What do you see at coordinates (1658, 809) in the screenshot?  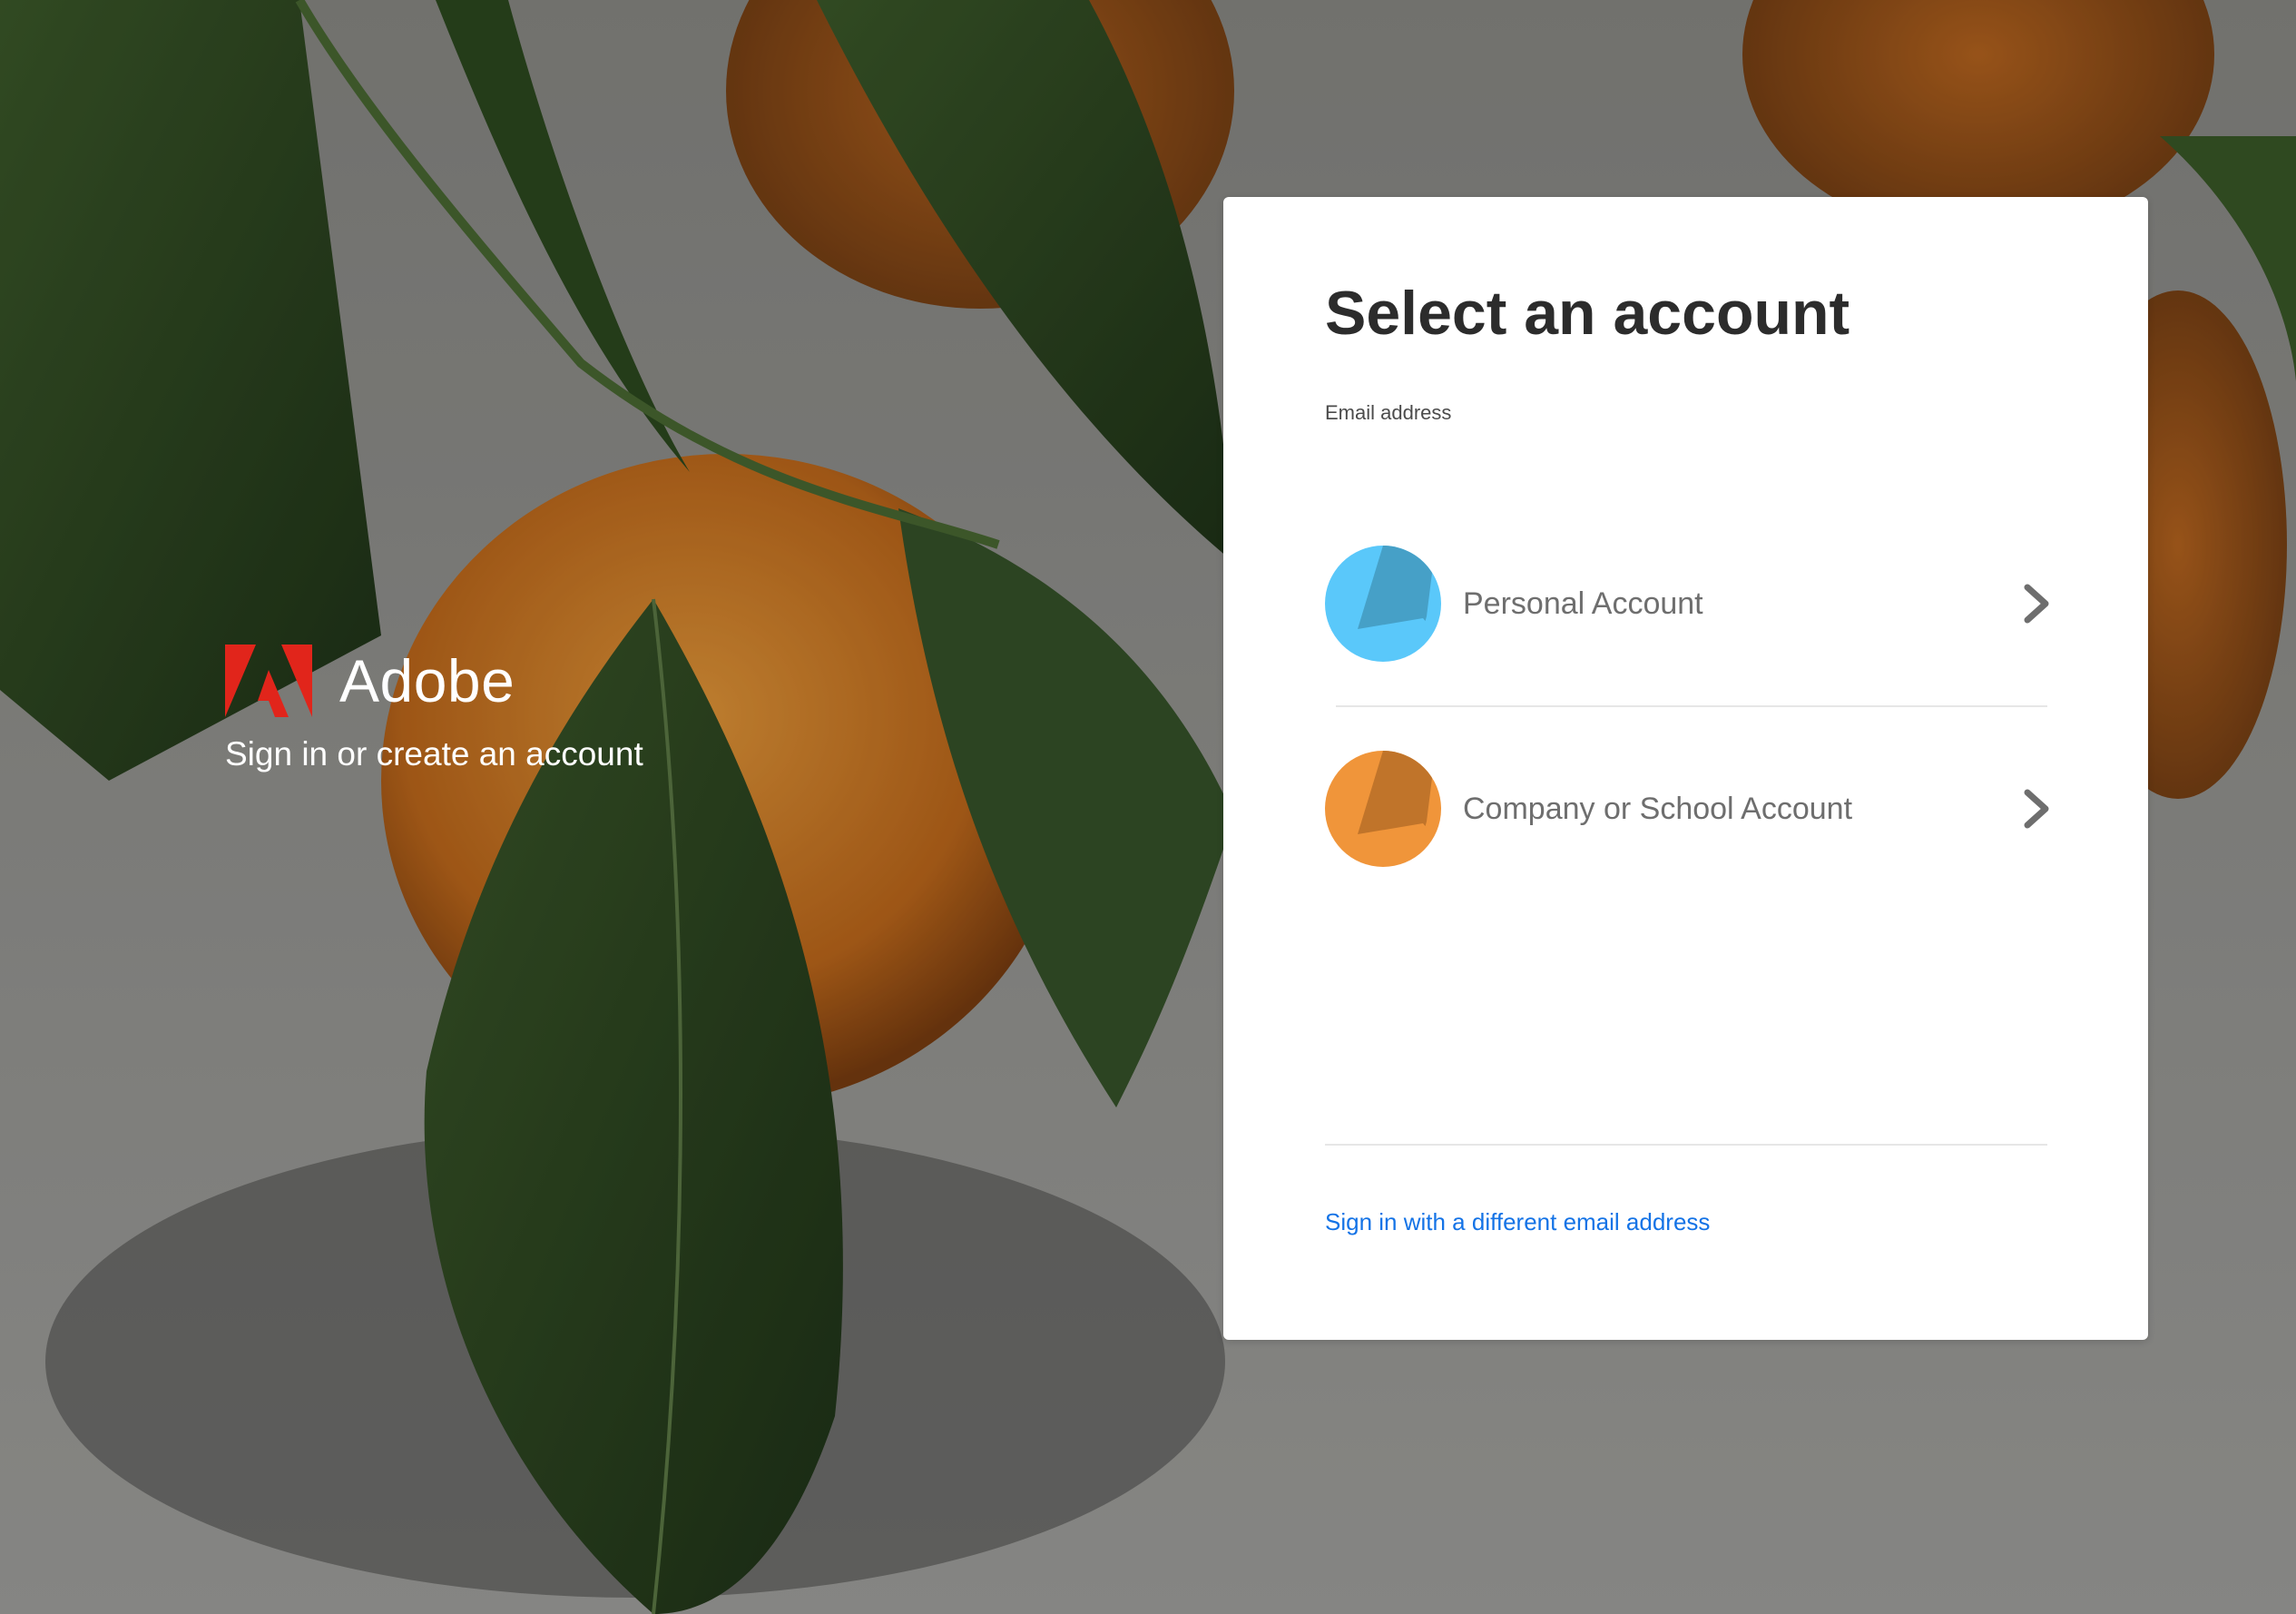 I see `company-account-label: Company or School Account` at bounding box center [1658, 809].